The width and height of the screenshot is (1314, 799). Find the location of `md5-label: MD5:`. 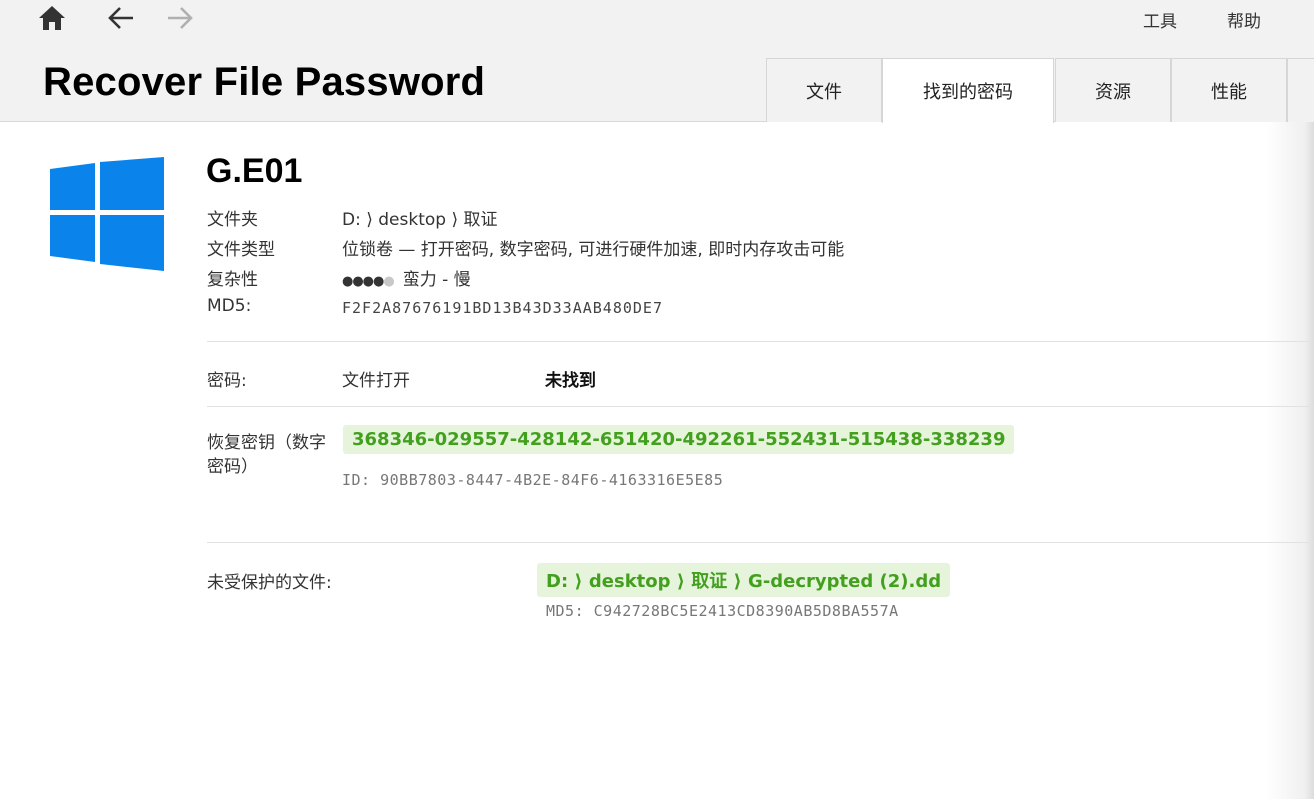

md5-label: MD5: is located at coordinates (229, 306).